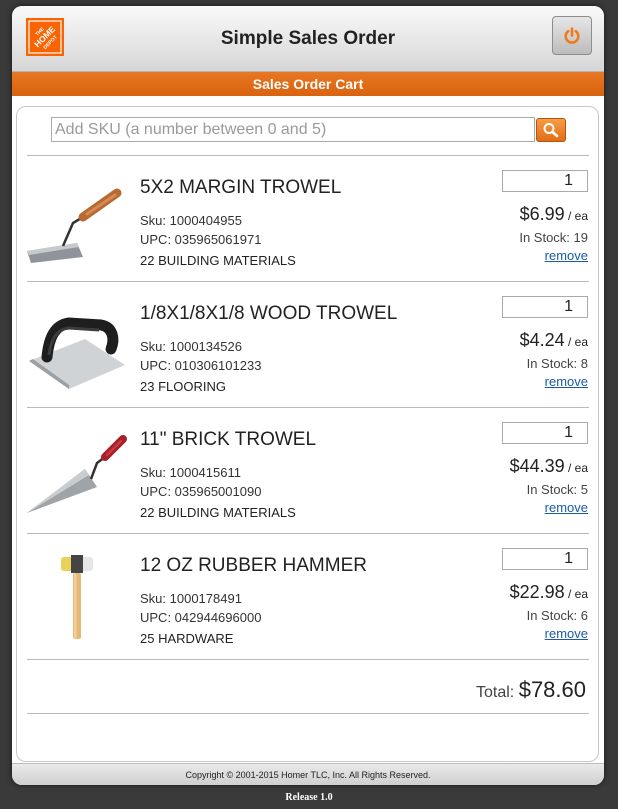 This screenshot has height=809, width=618. I want to click on power-icon, so click(572, 35).